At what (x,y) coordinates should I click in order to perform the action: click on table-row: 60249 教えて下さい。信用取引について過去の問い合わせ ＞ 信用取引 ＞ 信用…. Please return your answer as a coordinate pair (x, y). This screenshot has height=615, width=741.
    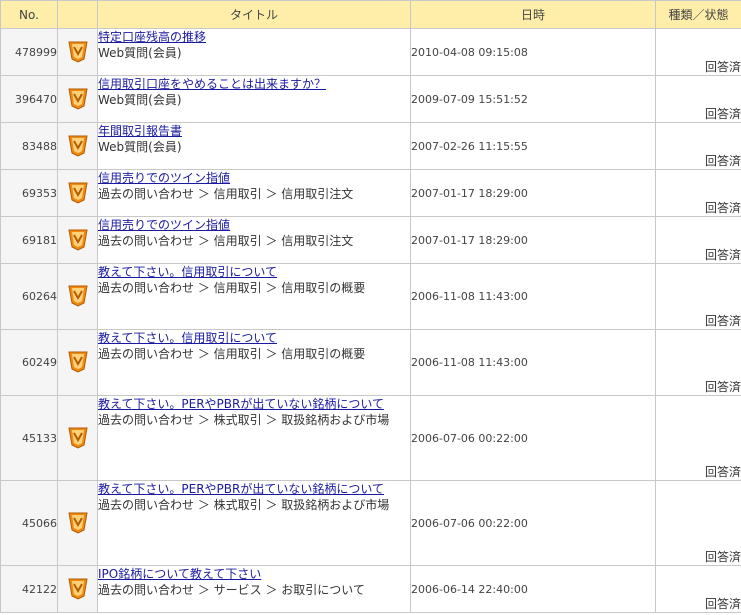
    Looking at the image, I should click on (370, 362).